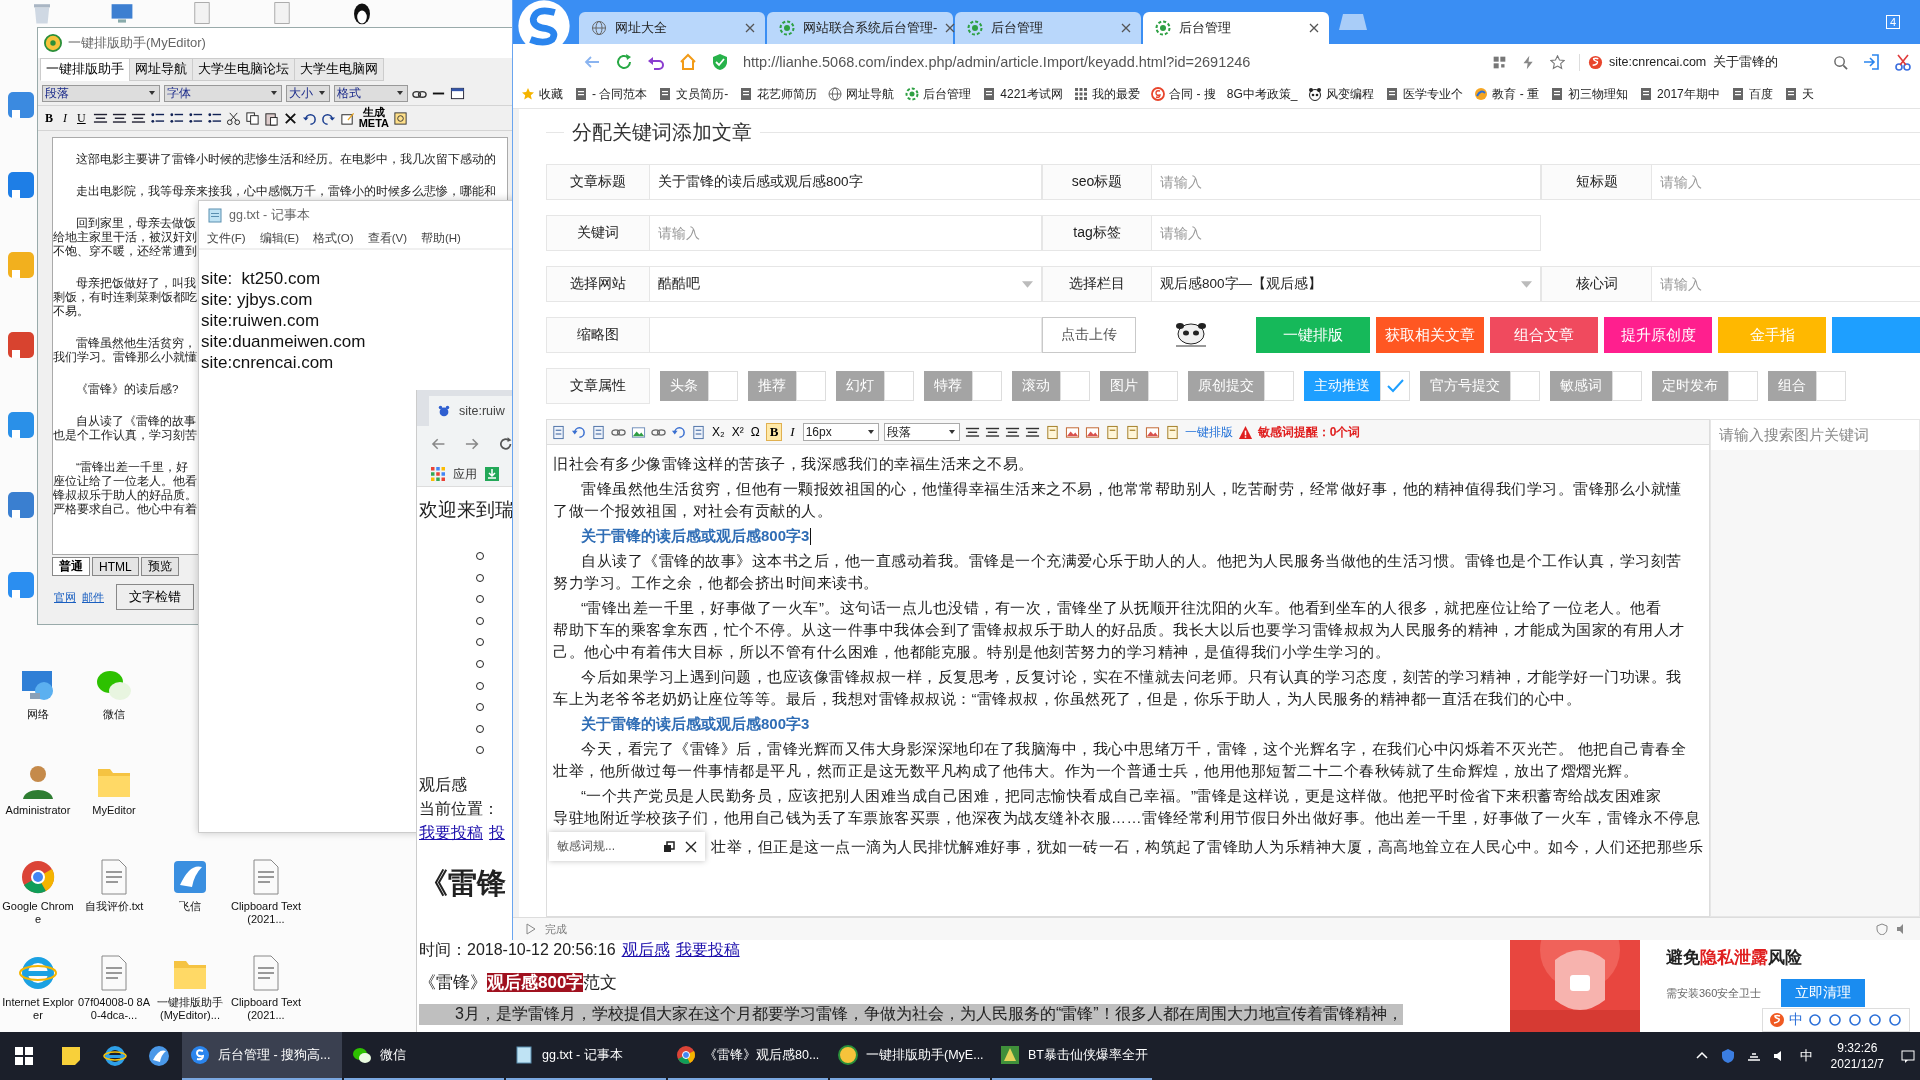 This screenshot has width=1920, height=1080. I want to click on table-icon, so click(457, 93).